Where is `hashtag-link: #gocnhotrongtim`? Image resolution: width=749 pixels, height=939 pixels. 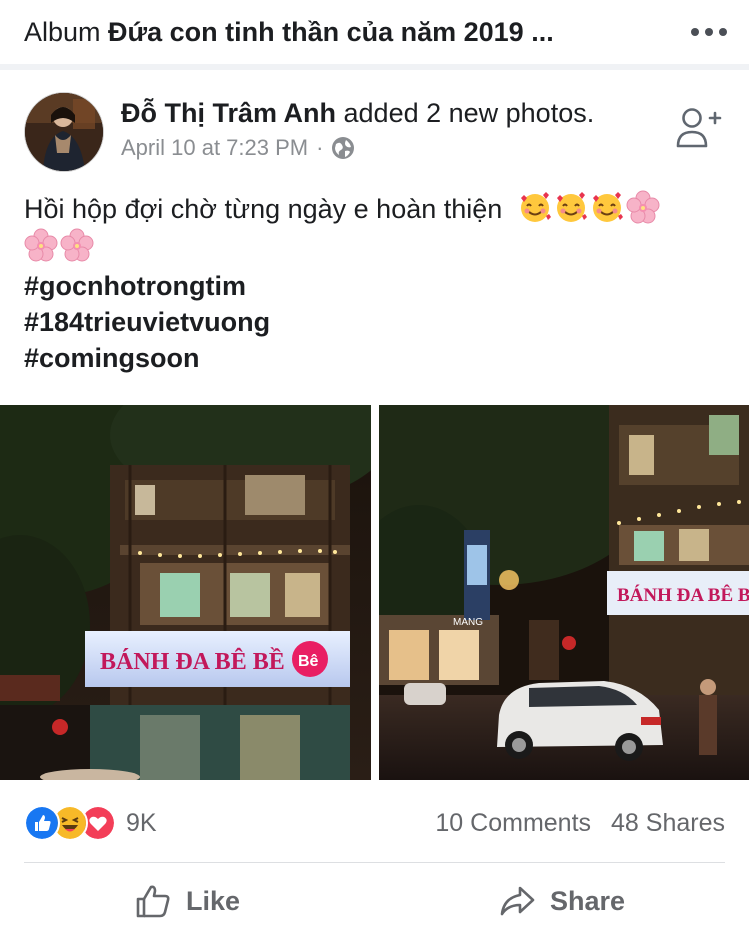 hashtag-link: #gocnhotrongtim is located at coordinates (374, 286).